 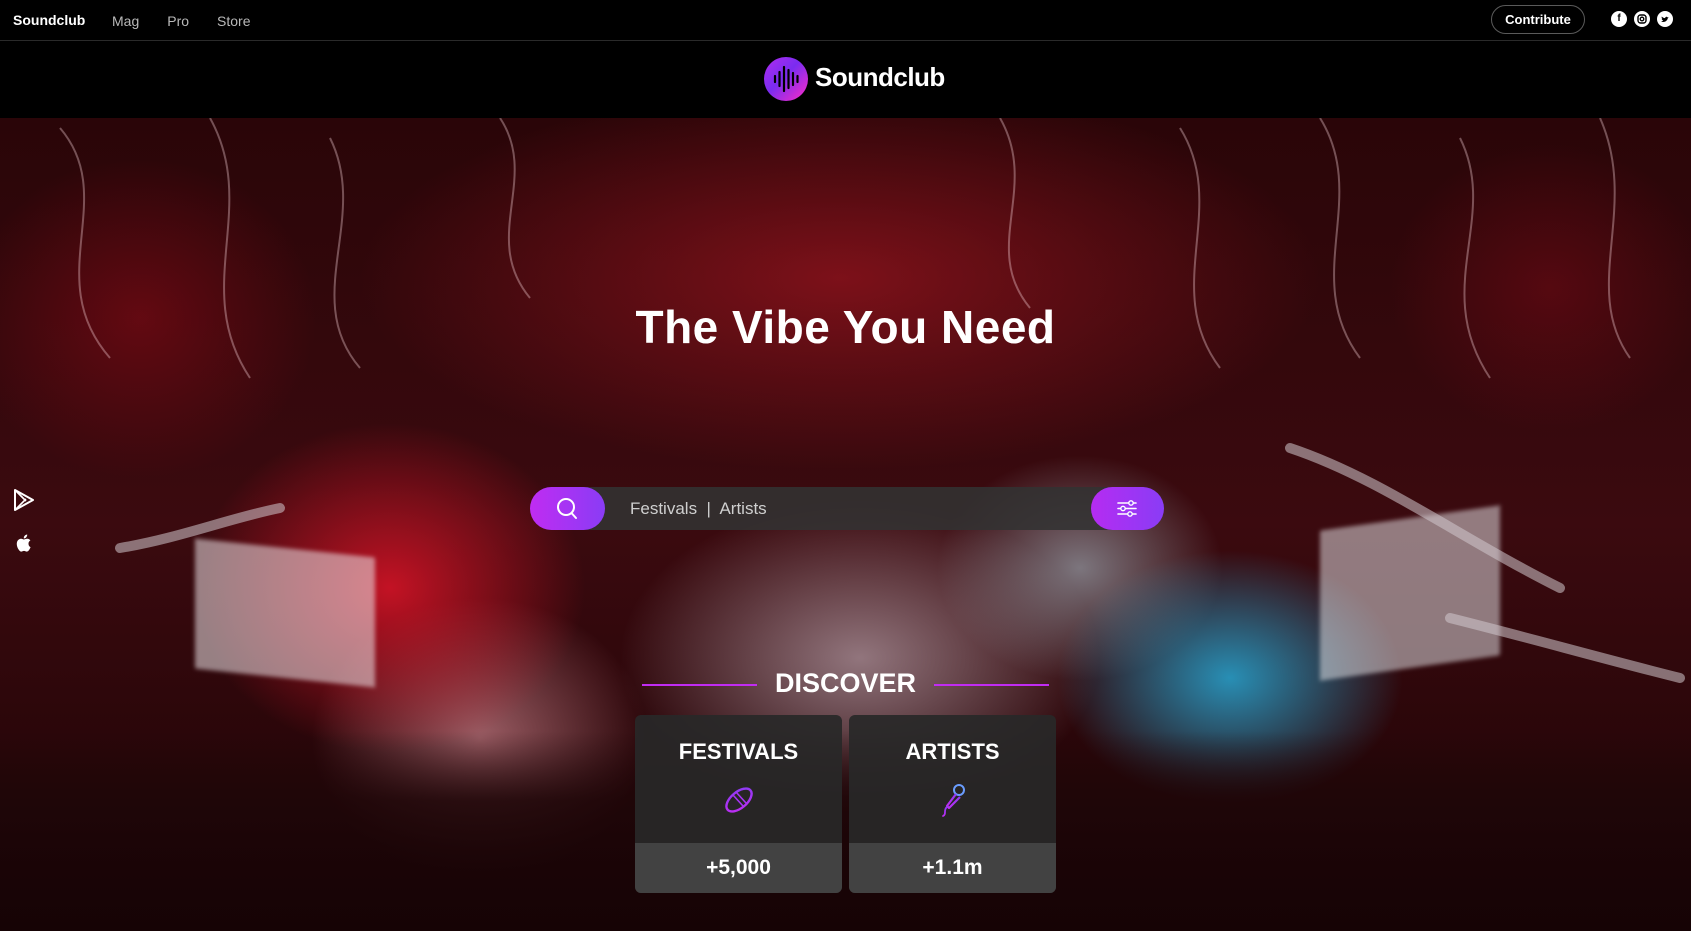 I want to click on brand-link: Soundclub, so click(x=49, y=20).